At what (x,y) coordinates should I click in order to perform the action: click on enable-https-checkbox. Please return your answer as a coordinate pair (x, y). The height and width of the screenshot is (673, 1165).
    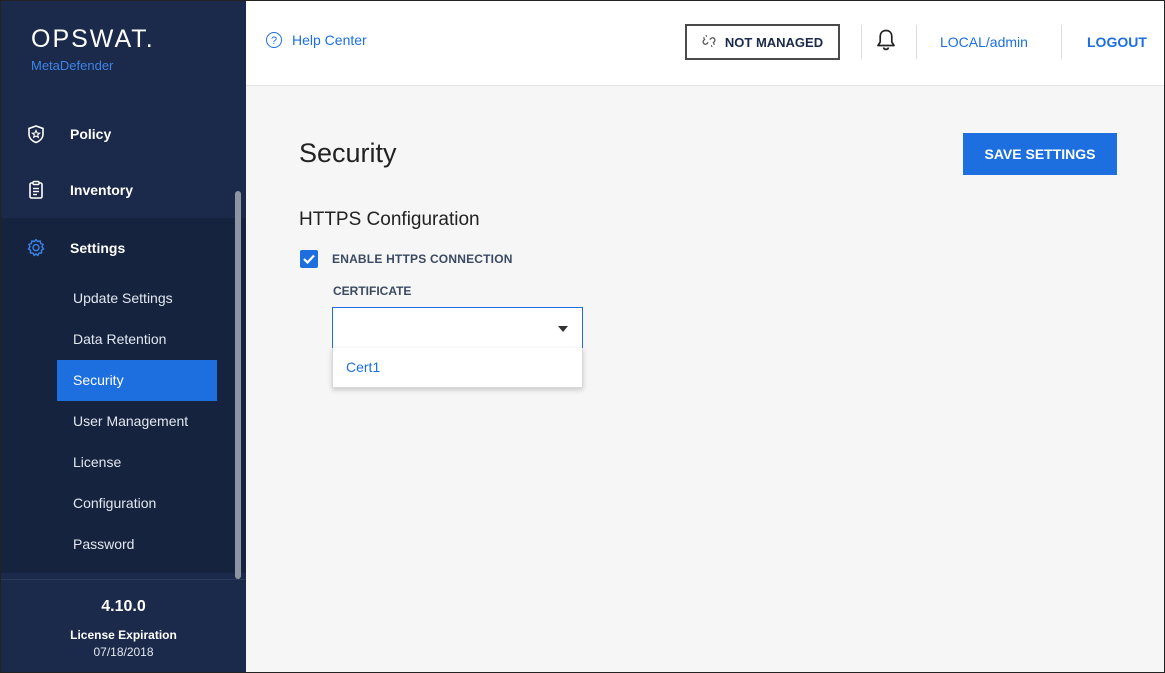
    Looking at the image, I should click on (309, 259).